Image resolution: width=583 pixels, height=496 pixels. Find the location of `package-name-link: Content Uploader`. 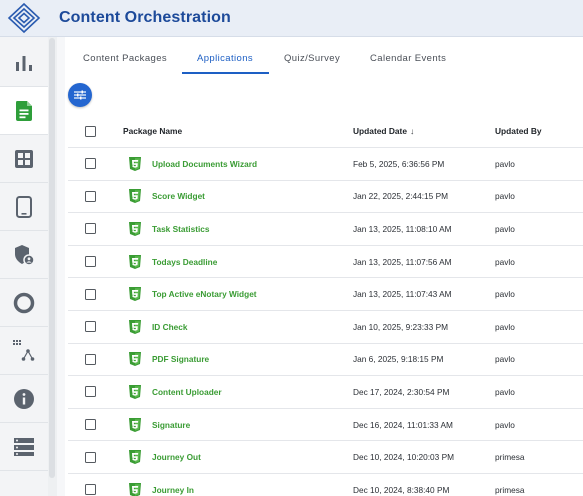

package-name-link: Content Uploader is located at coordinates (187, 392).